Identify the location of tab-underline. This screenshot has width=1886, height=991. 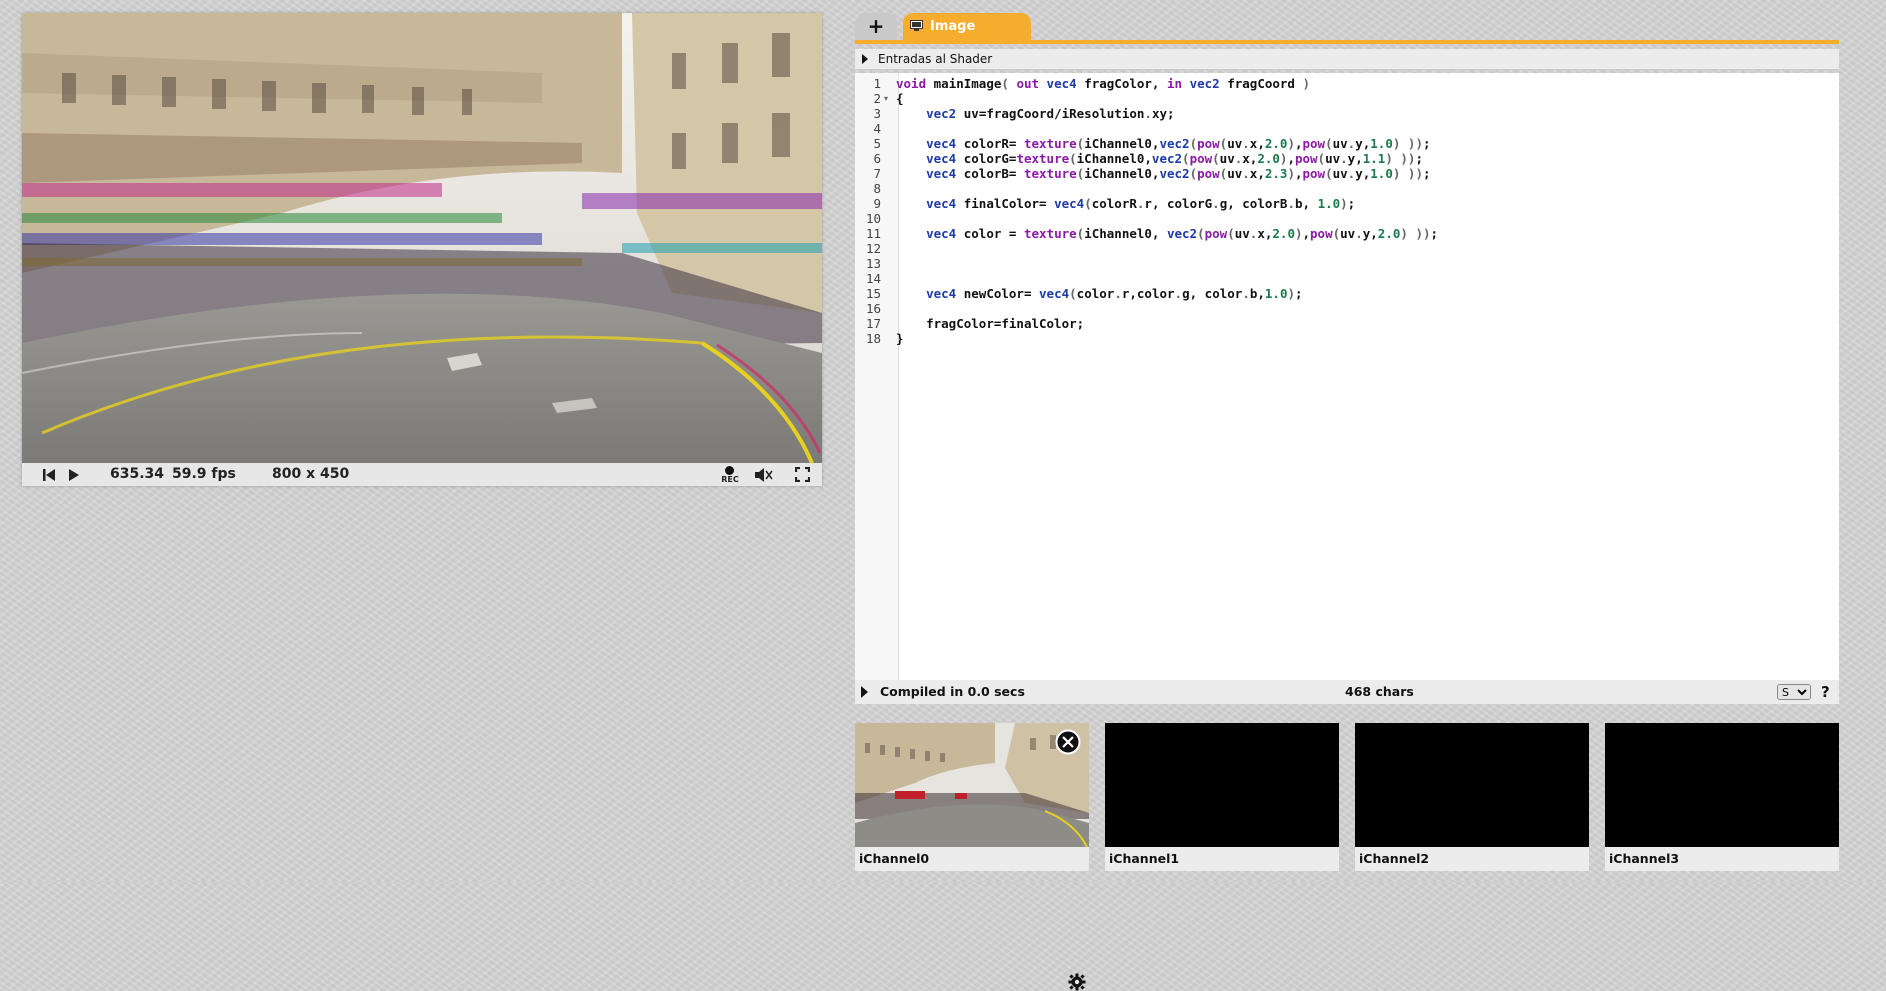
(1347, 42).